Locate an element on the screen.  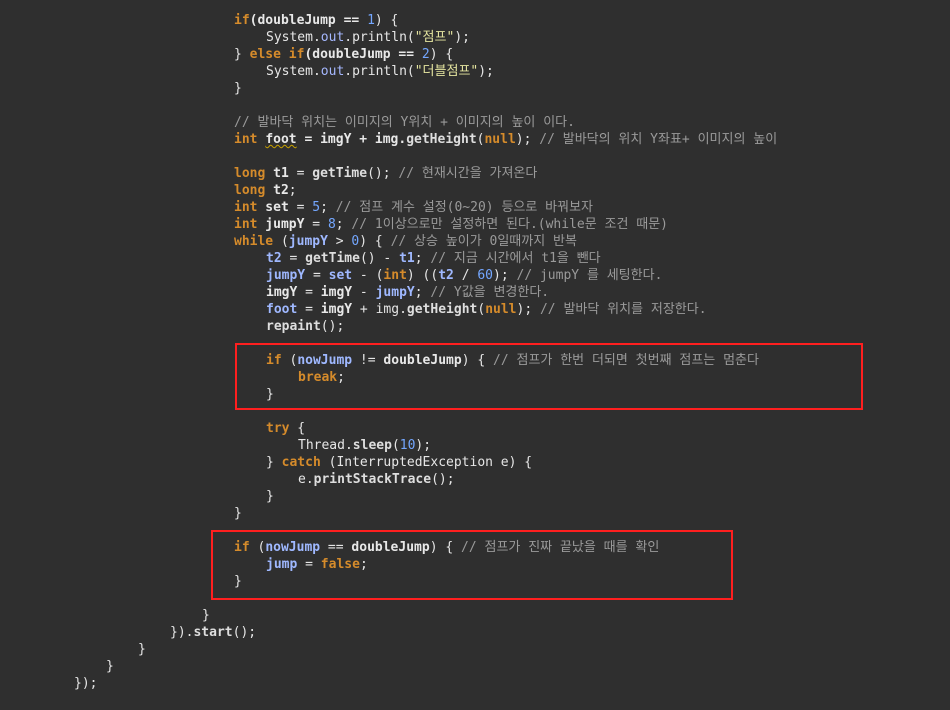
highlight-box-jump-check-block is located at coordinates (472, 565).